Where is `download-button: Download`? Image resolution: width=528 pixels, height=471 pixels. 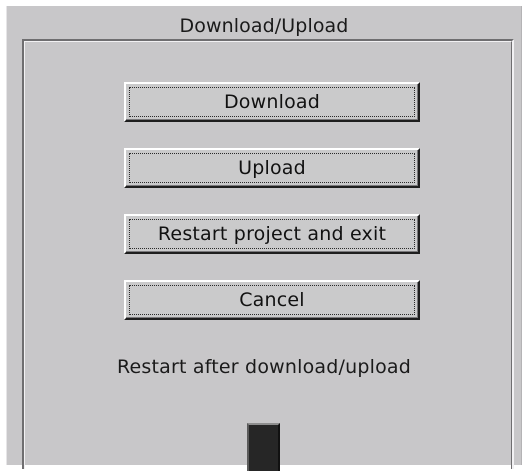
download-button: Download is located at coordinates (272, 102).